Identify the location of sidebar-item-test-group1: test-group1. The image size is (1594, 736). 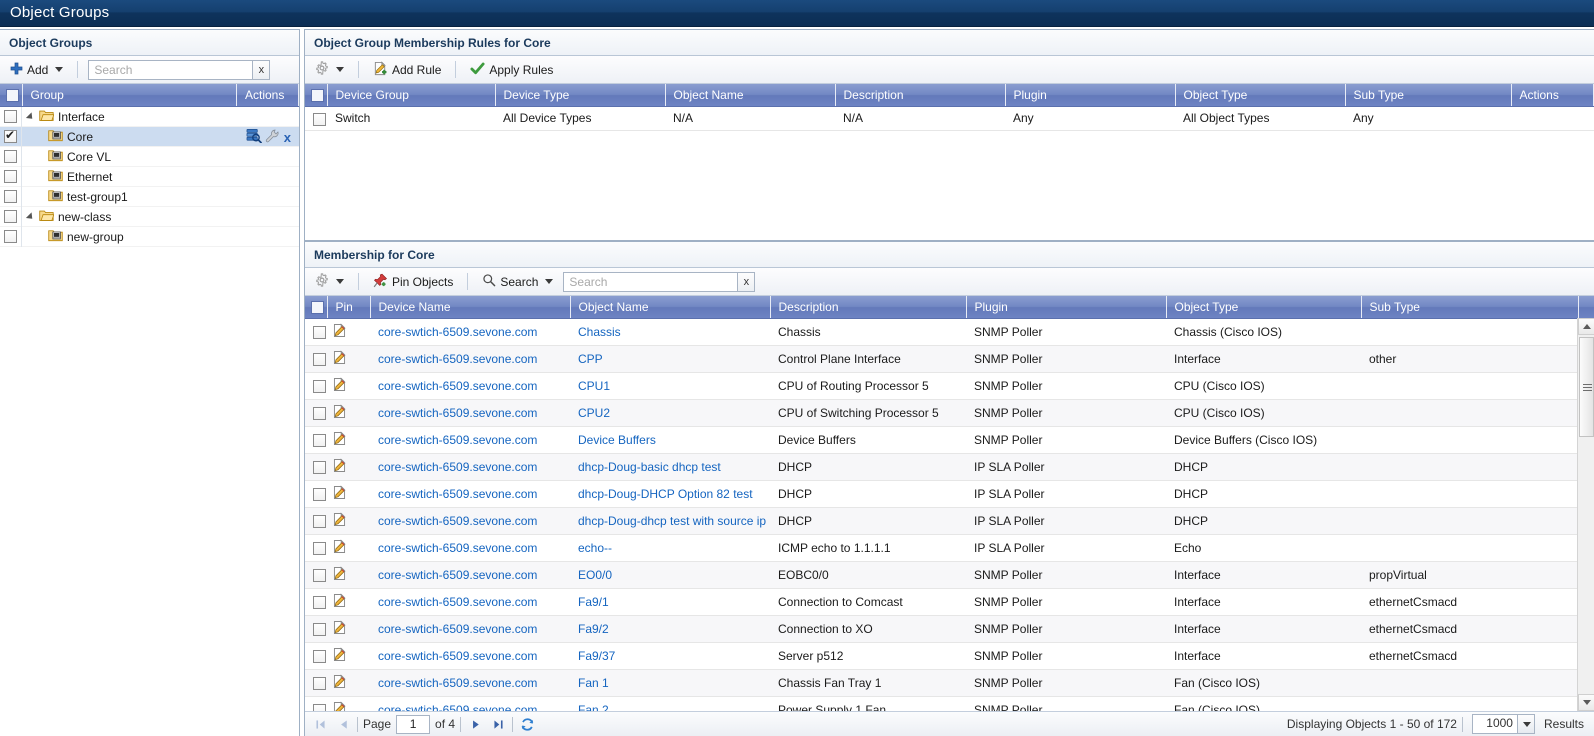
(75, 197).